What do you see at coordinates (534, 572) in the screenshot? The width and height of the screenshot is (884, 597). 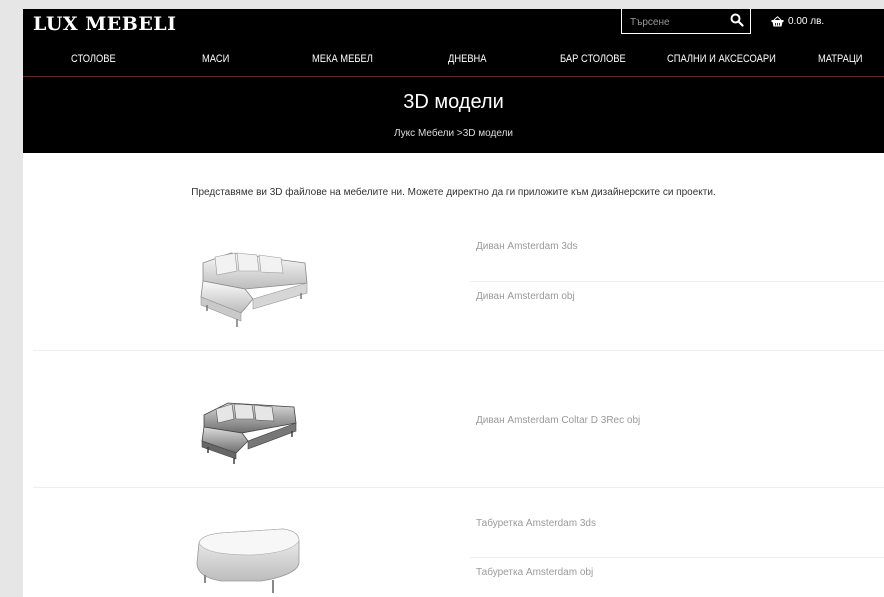 I see `file-link: Табуретка Amsterdam obj` at bounding box center [534, 572].